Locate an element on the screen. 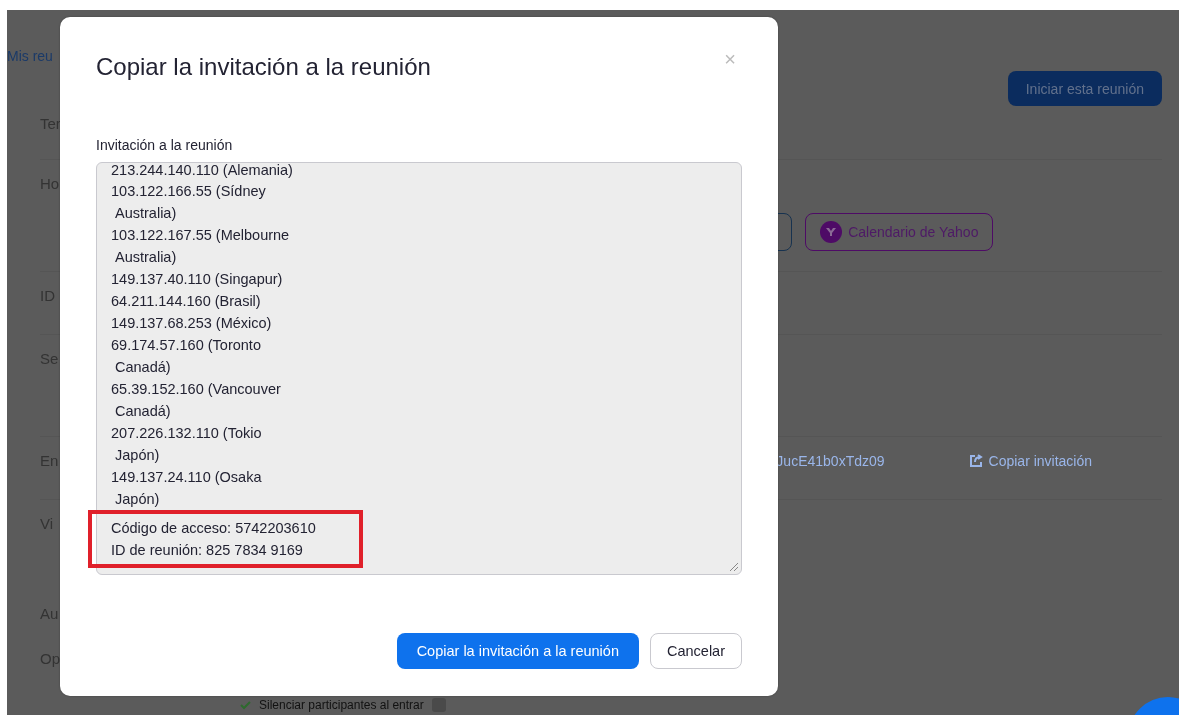 This screenshot has width=1179, height=715. text-line: ID de reunión: 825 7834 9169 is located at coordinates (207, 550).